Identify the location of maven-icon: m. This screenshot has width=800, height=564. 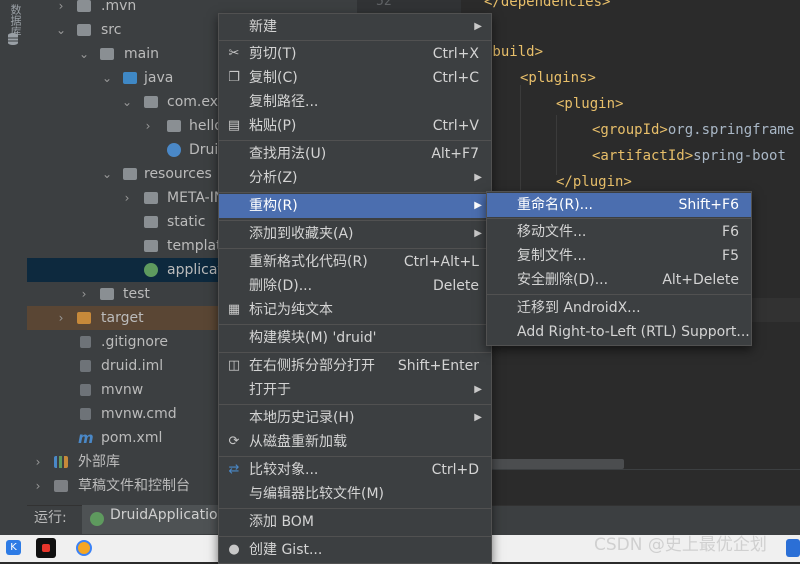
(86, 438).